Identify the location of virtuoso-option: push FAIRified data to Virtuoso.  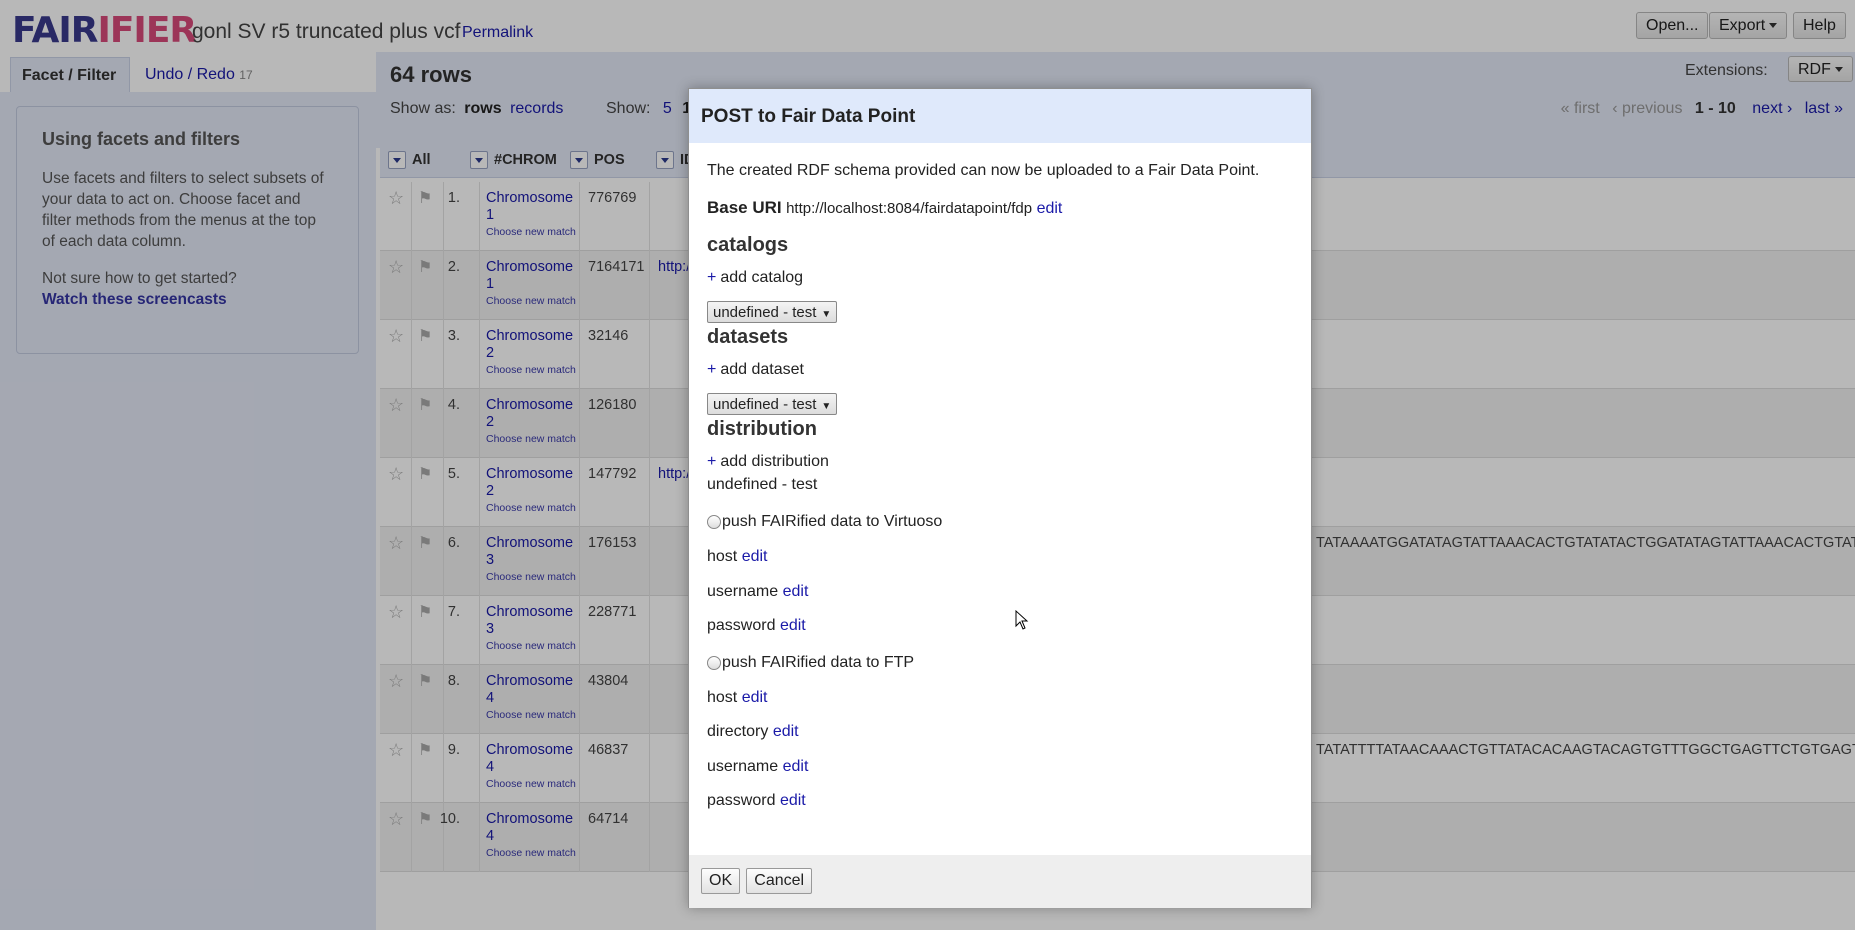
(824, 522).